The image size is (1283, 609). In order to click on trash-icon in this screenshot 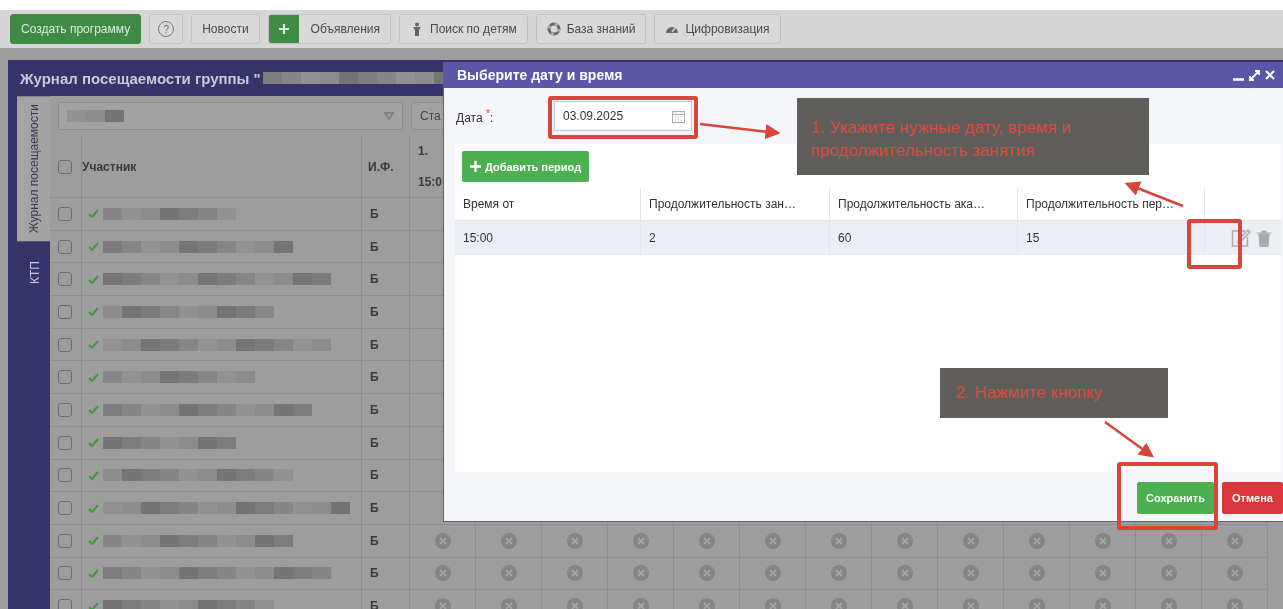, I will do `click(1264, 238)`.